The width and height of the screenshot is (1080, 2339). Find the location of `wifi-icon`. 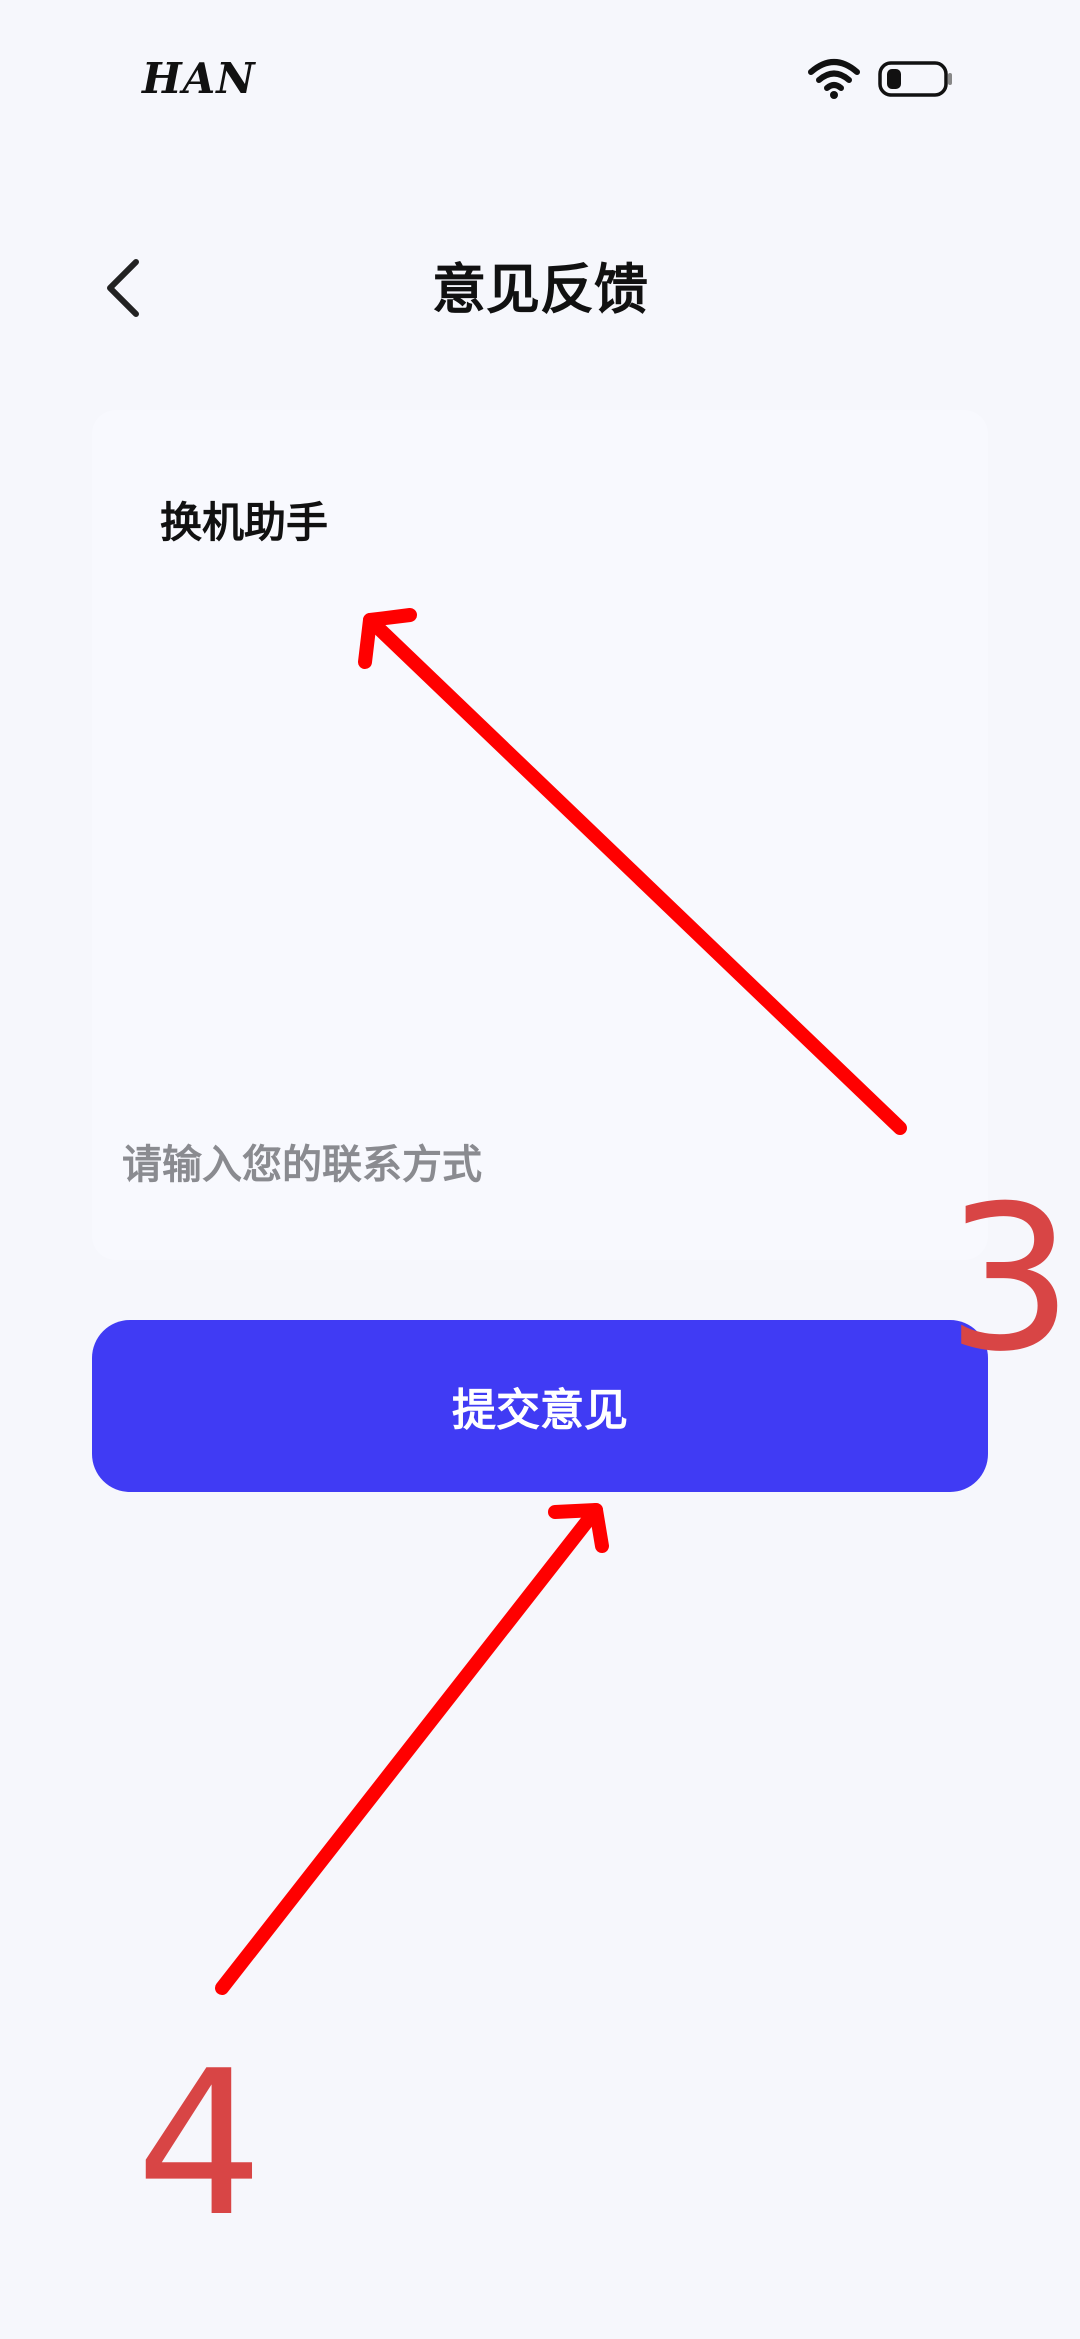

wifi-icon is located at coordinates (834, 79).